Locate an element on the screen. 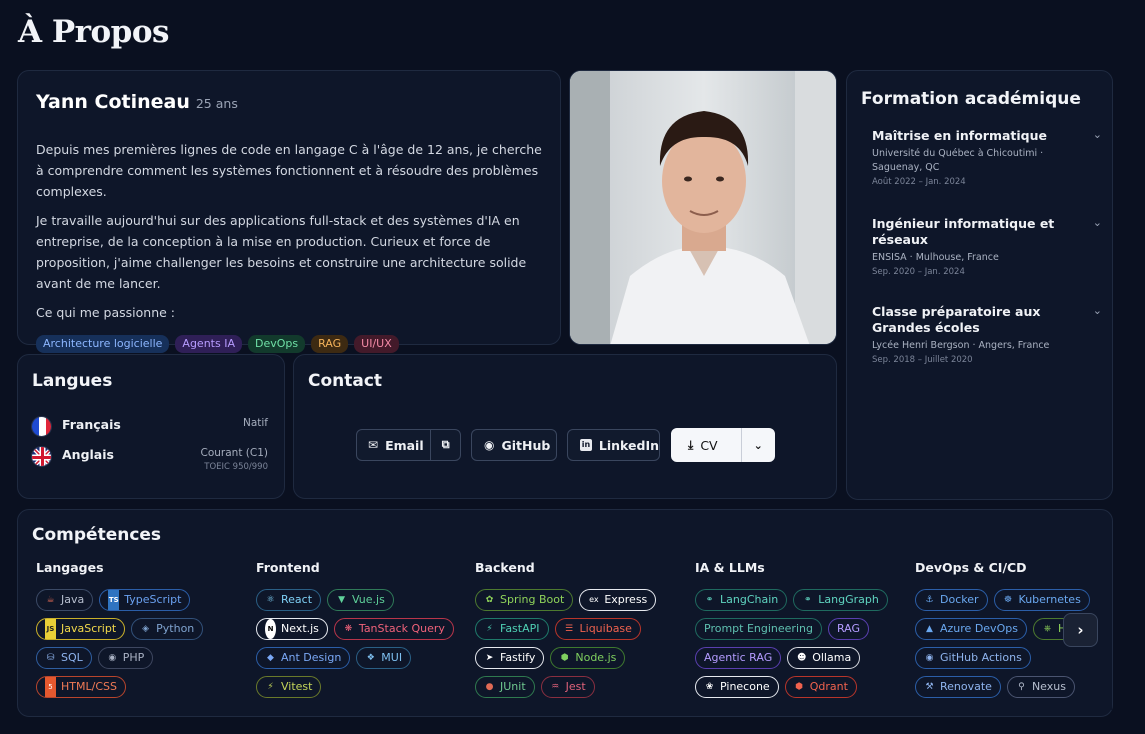 The width and height of the screenshot is (1145, 734). react-icon: ⚛ is located at coordinates (270, 600).